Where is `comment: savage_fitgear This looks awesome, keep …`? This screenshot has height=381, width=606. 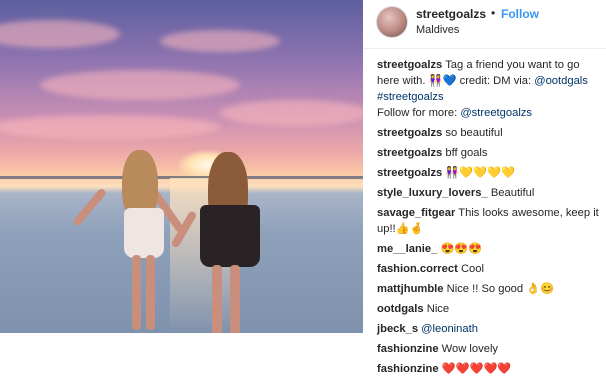
comment: savage_fitgear This looks awesome, keep … is located at coordinates (488, 221).